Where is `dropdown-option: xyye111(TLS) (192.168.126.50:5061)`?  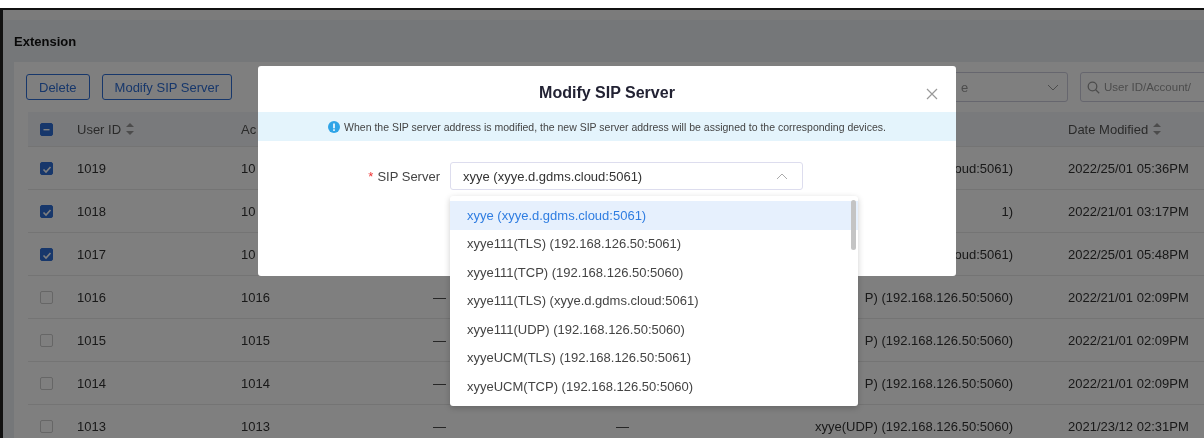
dropdown-option: xyye111(TLS) (192.168.126.50:5061) is located at coordinates (654, 243).